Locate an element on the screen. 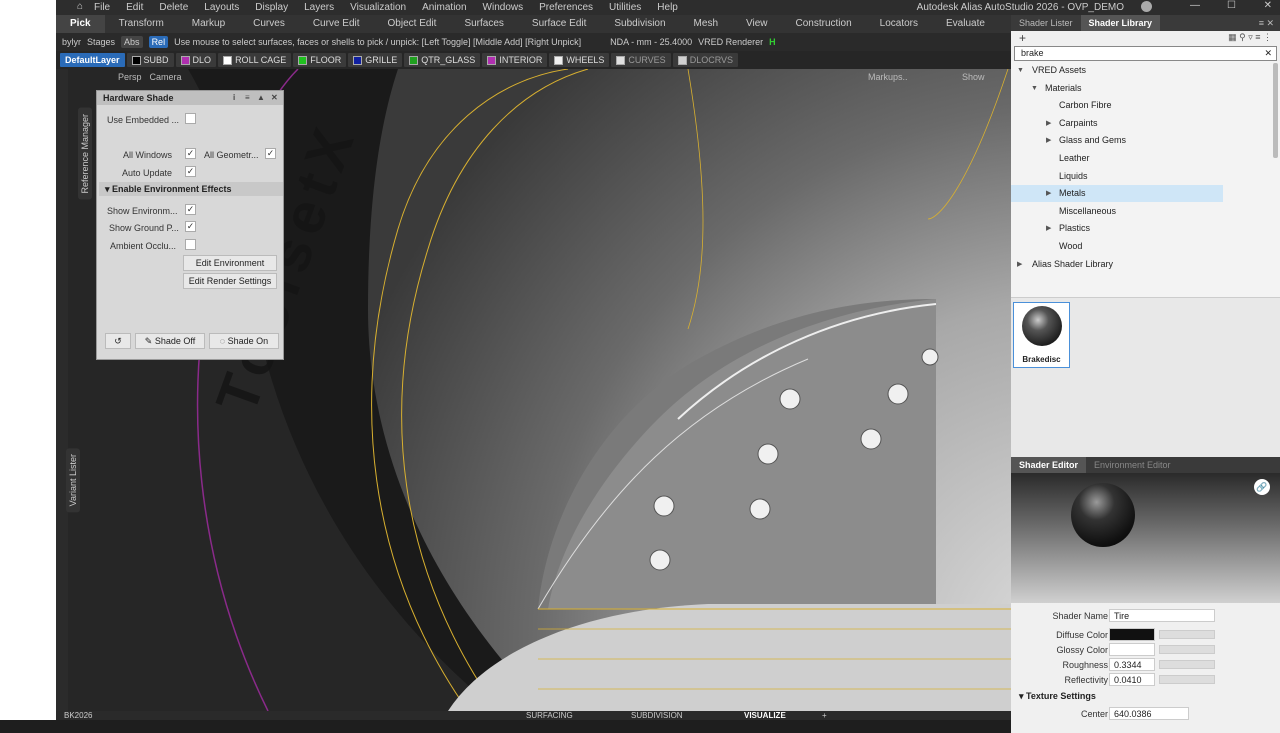 The width and height of the screenshot is (1280, 733). show-env-checkbox: ✓ is located at coordinates (190, 209).